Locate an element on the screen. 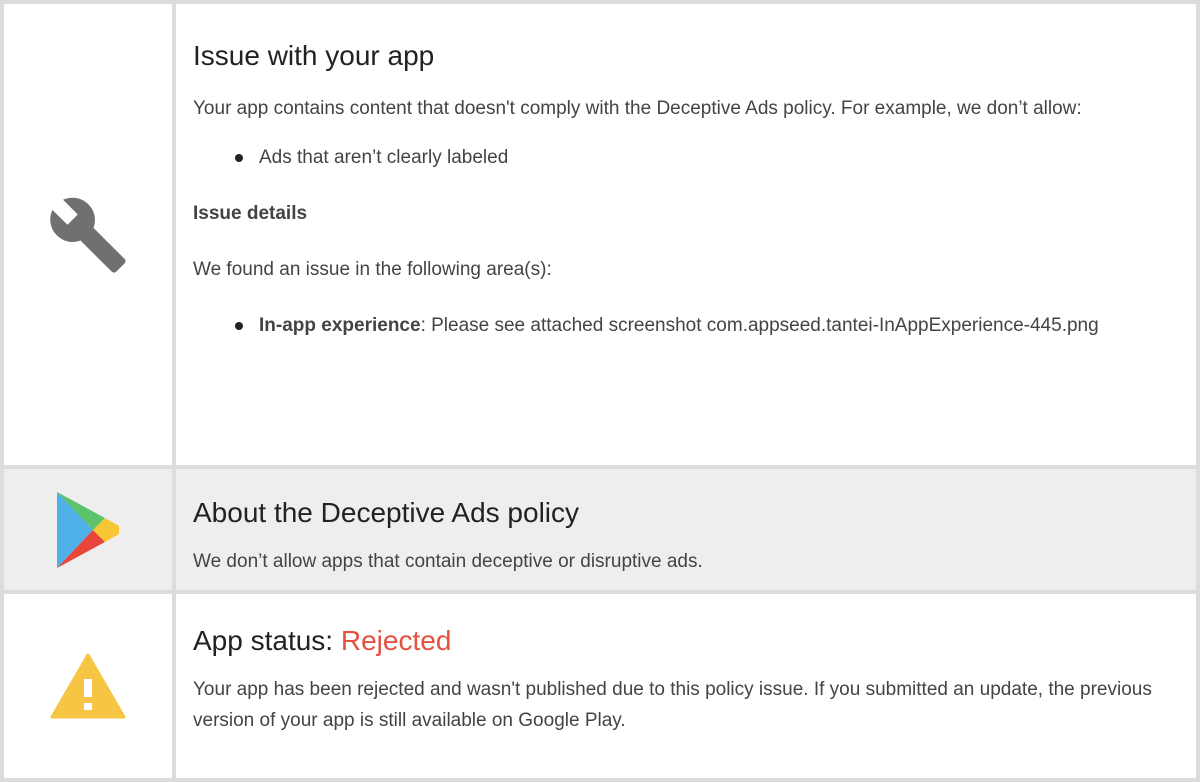  wrench-icon is located at coordinates (88, 235).